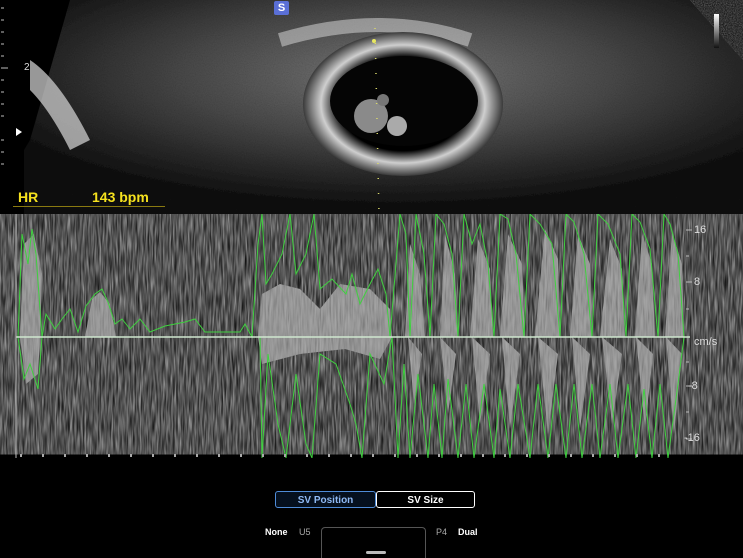  I want to click on scan-mode-badge: S, so click(281, 8).